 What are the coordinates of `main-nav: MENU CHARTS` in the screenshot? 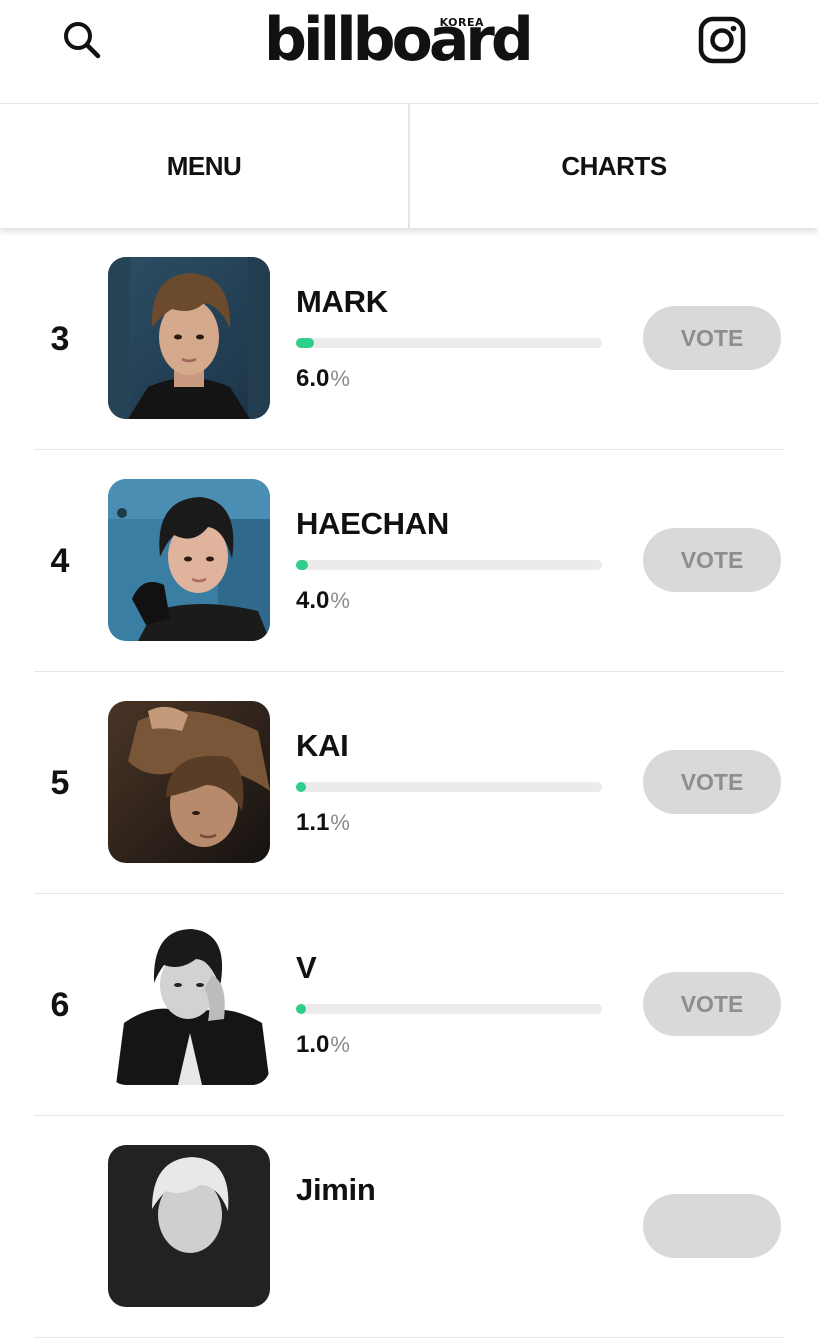 It's located at (409, 166).